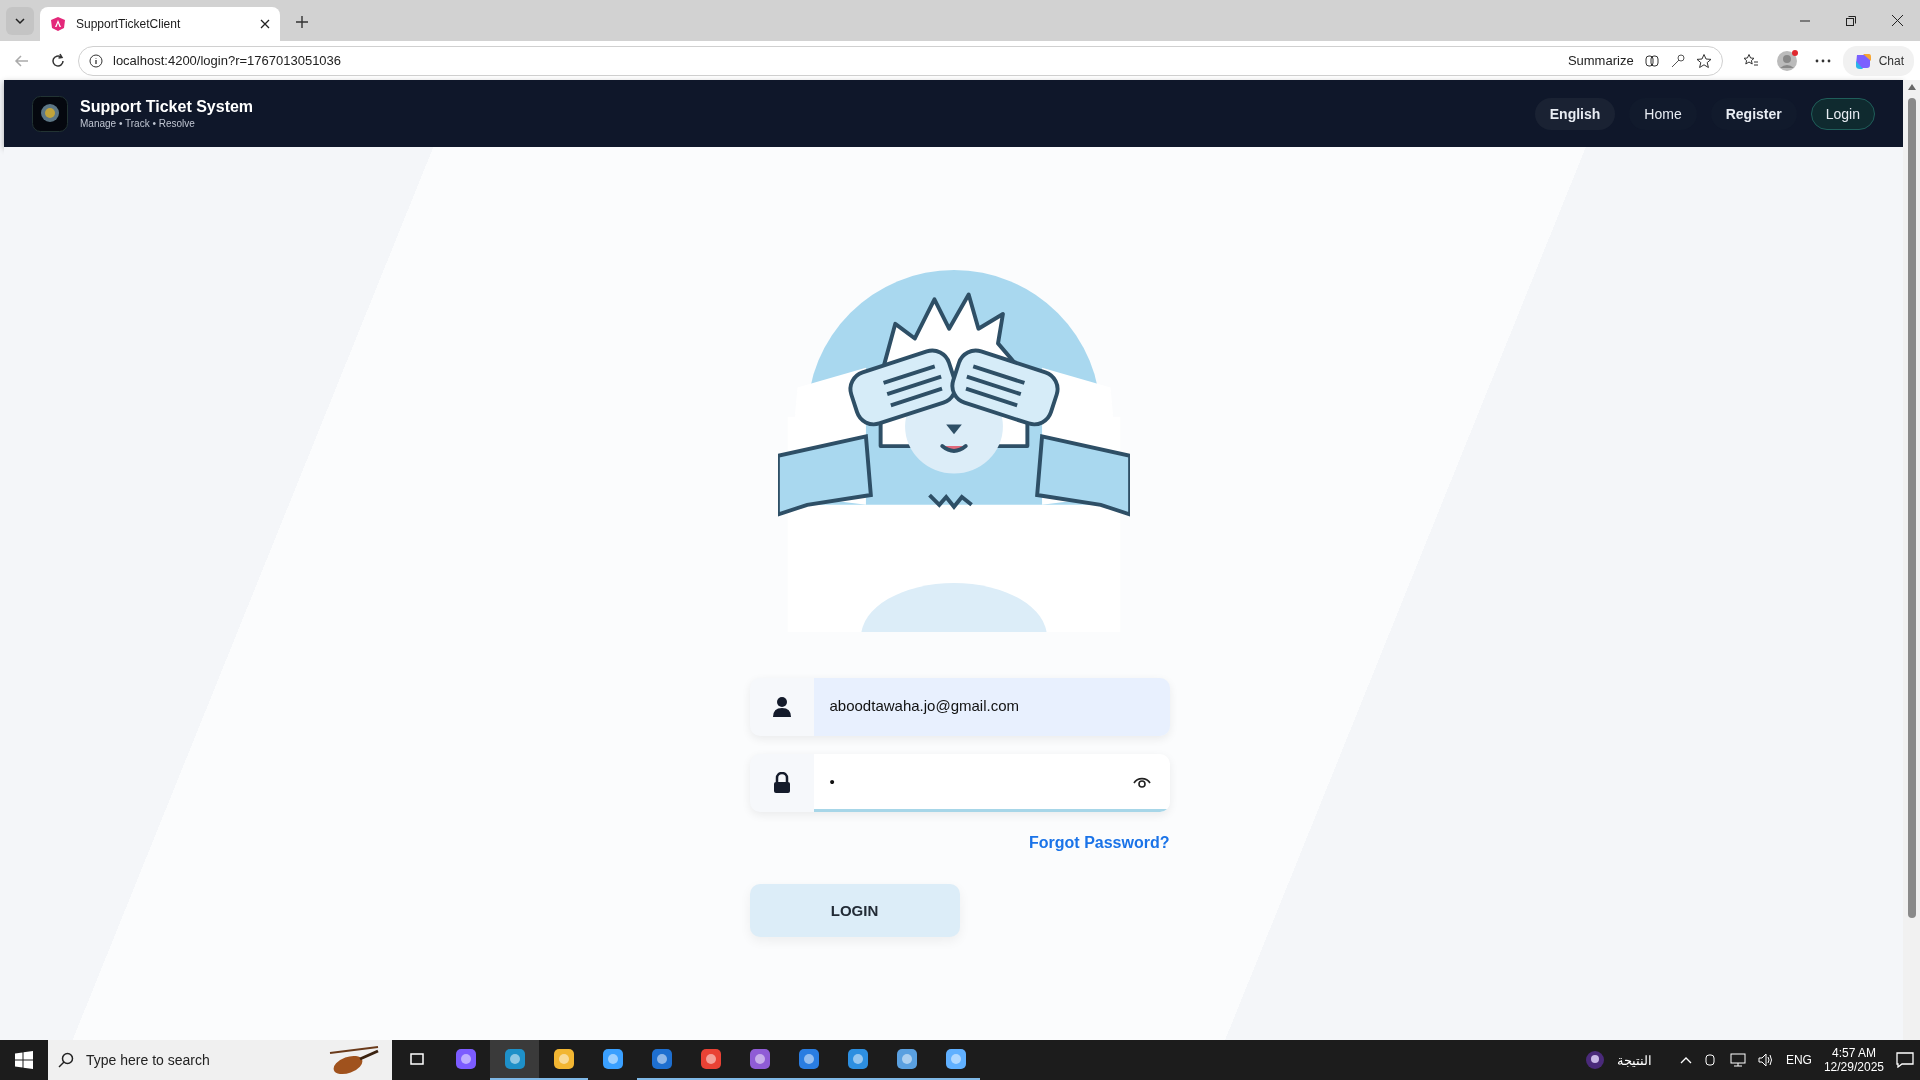  What do you see at coordinates (228, 60) in the screenshot?
I see `url-text: localhost:4200/login?r=1767013051036` at bounding box center [228, 60].